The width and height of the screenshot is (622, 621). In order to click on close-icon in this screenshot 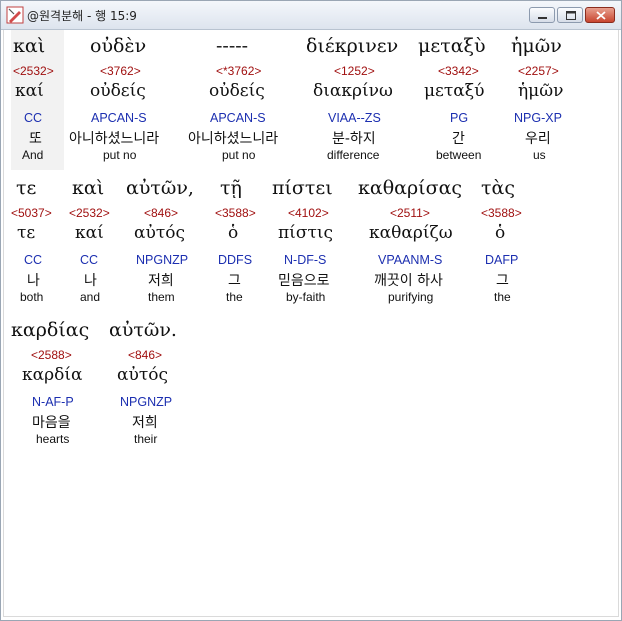, I will do `click(601, 15)`.